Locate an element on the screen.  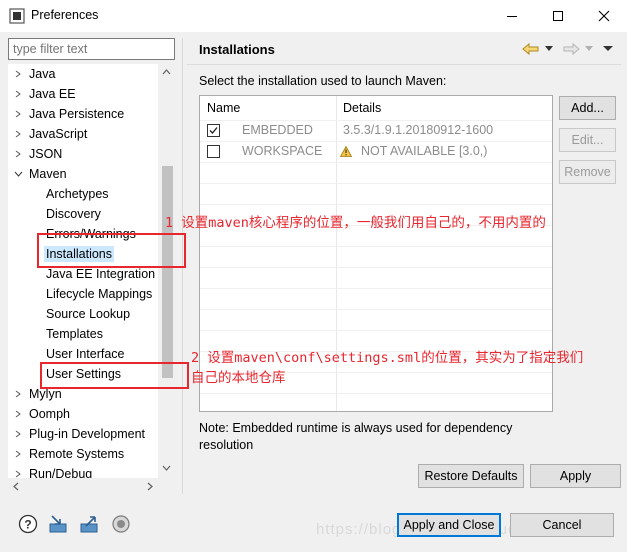
tree-item-templates: Templates is located at coordinates (74, 334).